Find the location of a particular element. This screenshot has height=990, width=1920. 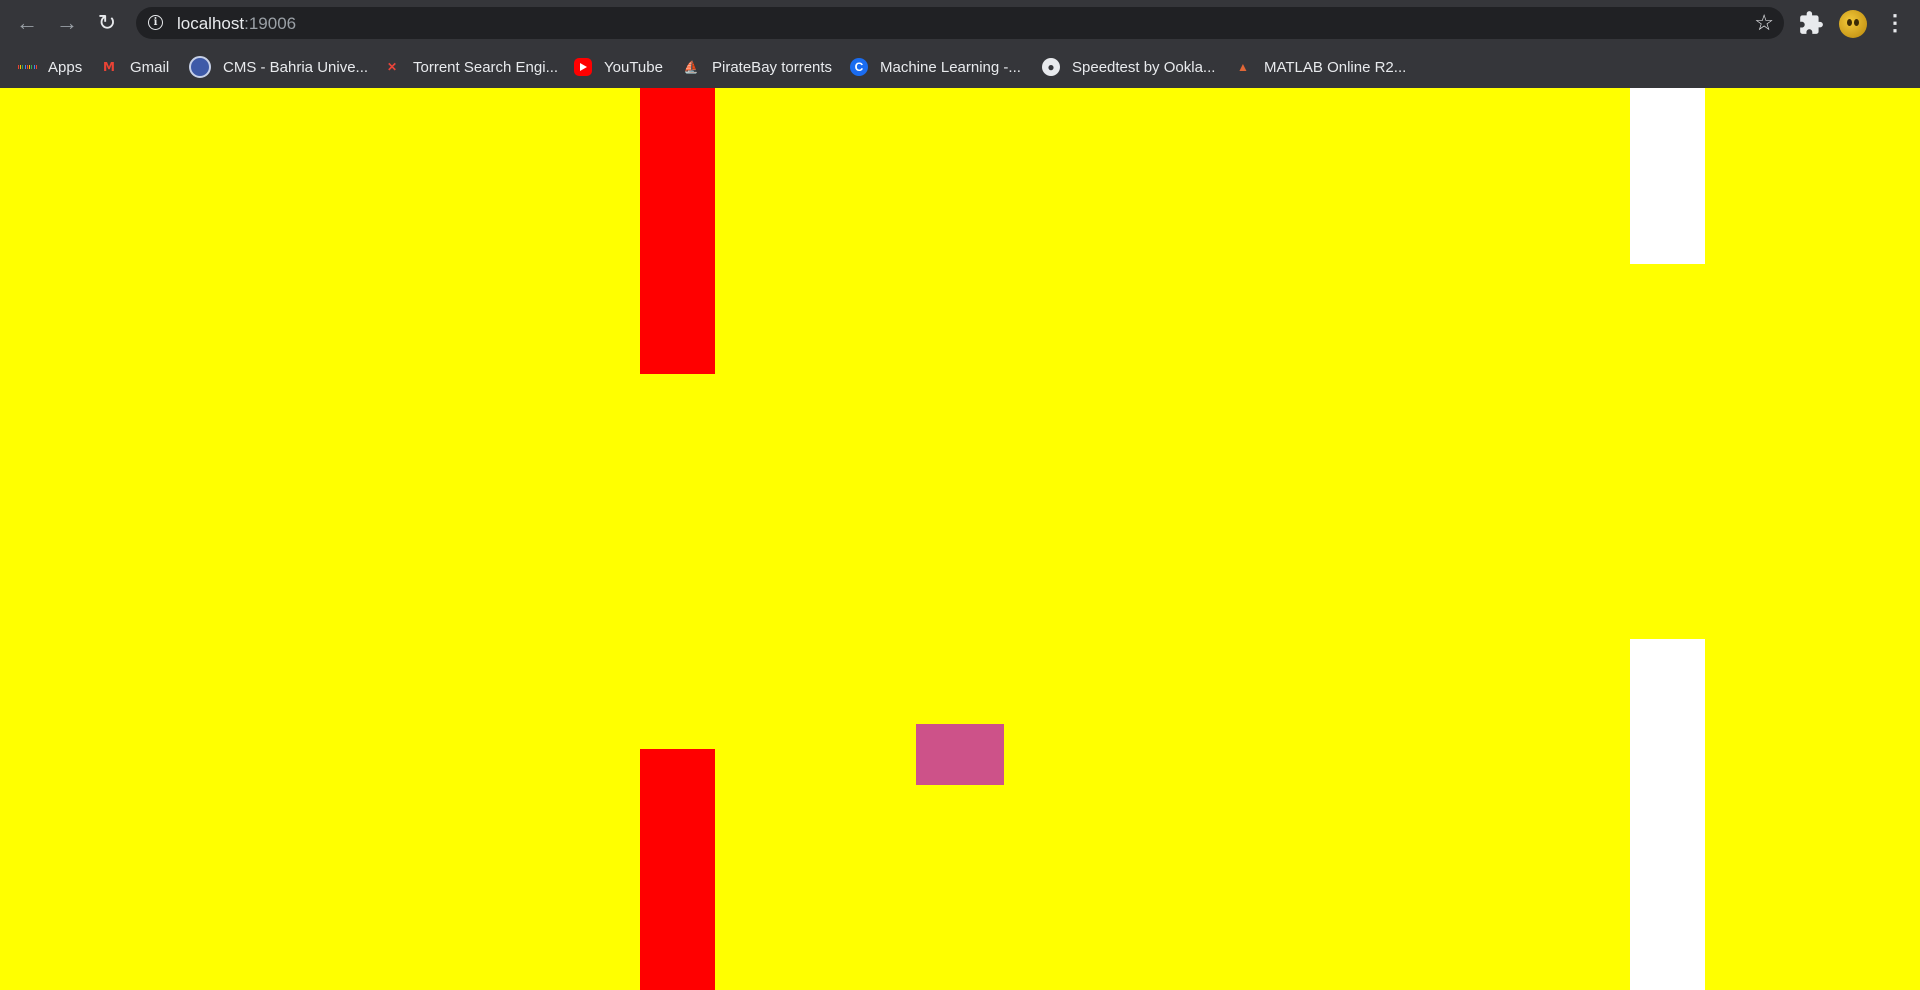

red-obstacle-top is located at coordinates (677, 231).